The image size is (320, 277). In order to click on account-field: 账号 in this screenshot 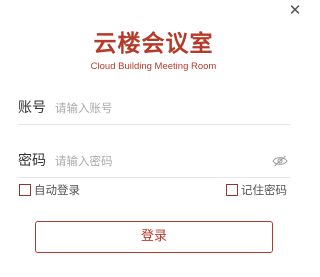, I will do `click(154, 111)`.